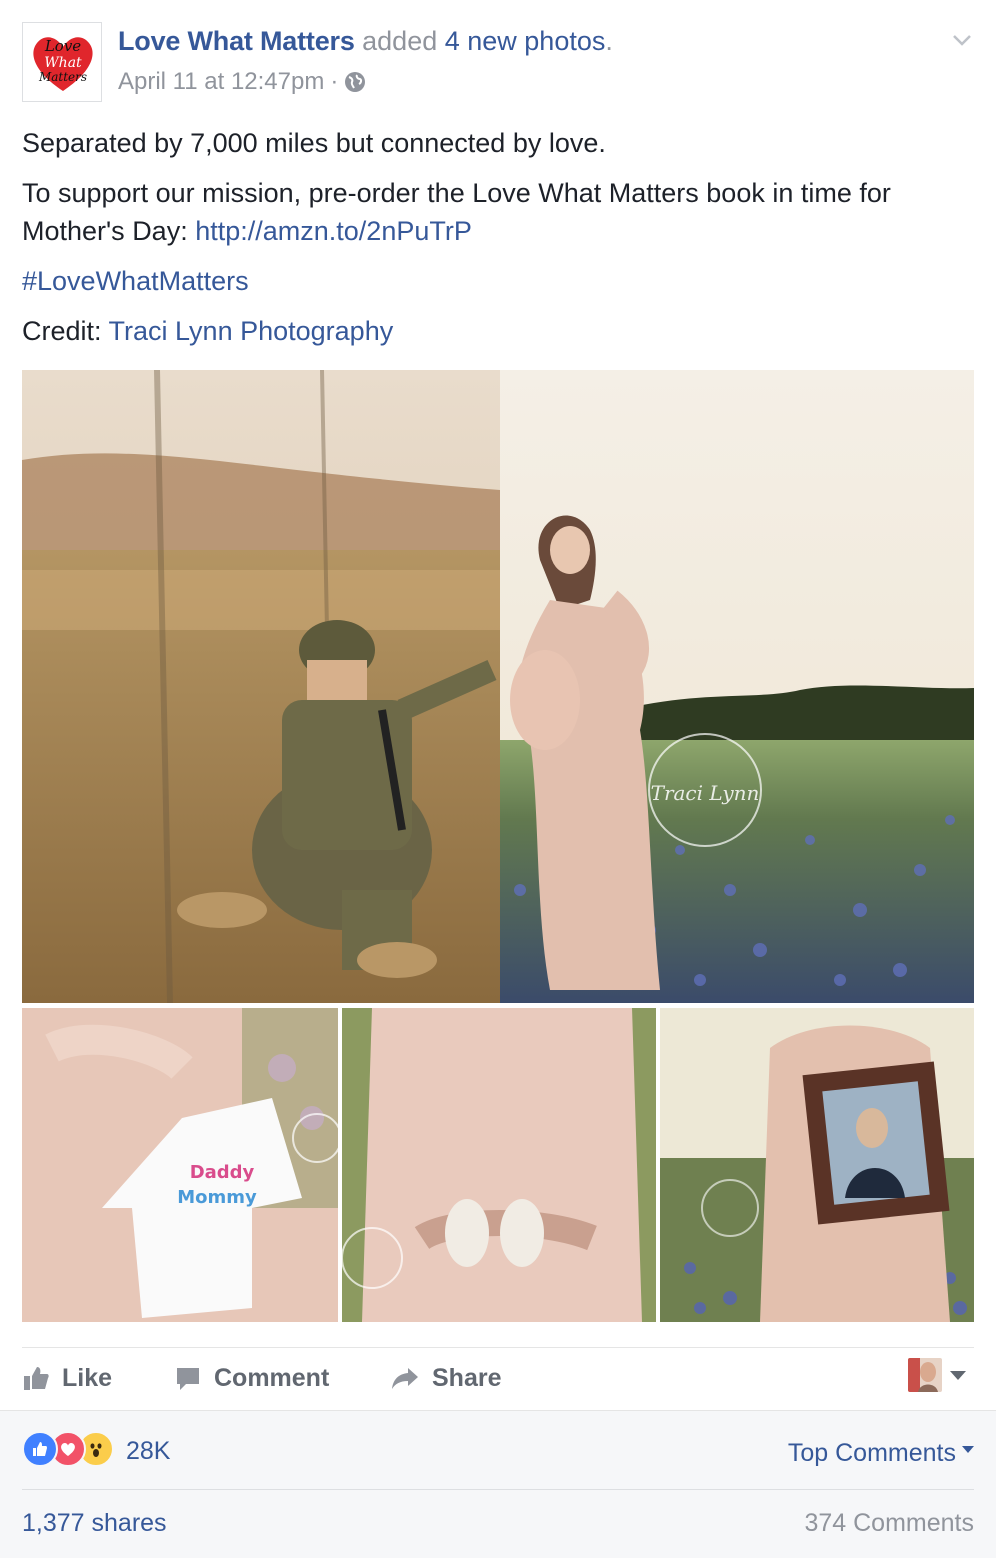  I want to click on comment-label: Comment, so click(272, 1377).